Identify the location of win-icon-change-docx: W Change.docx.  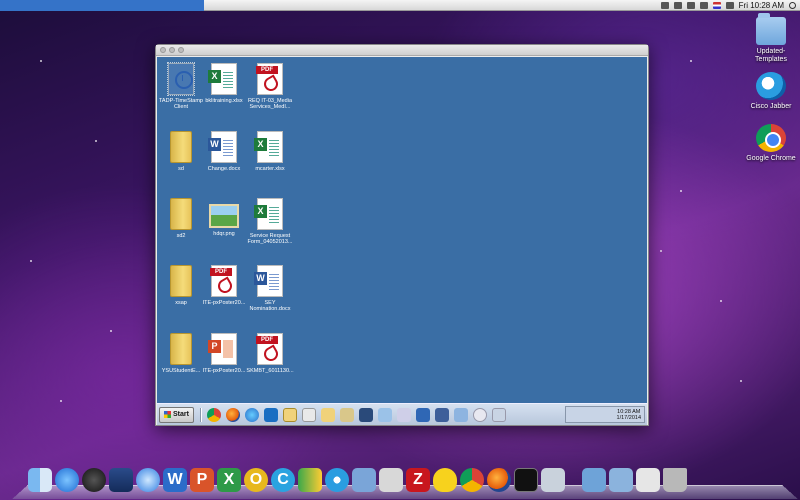
(224, 151).